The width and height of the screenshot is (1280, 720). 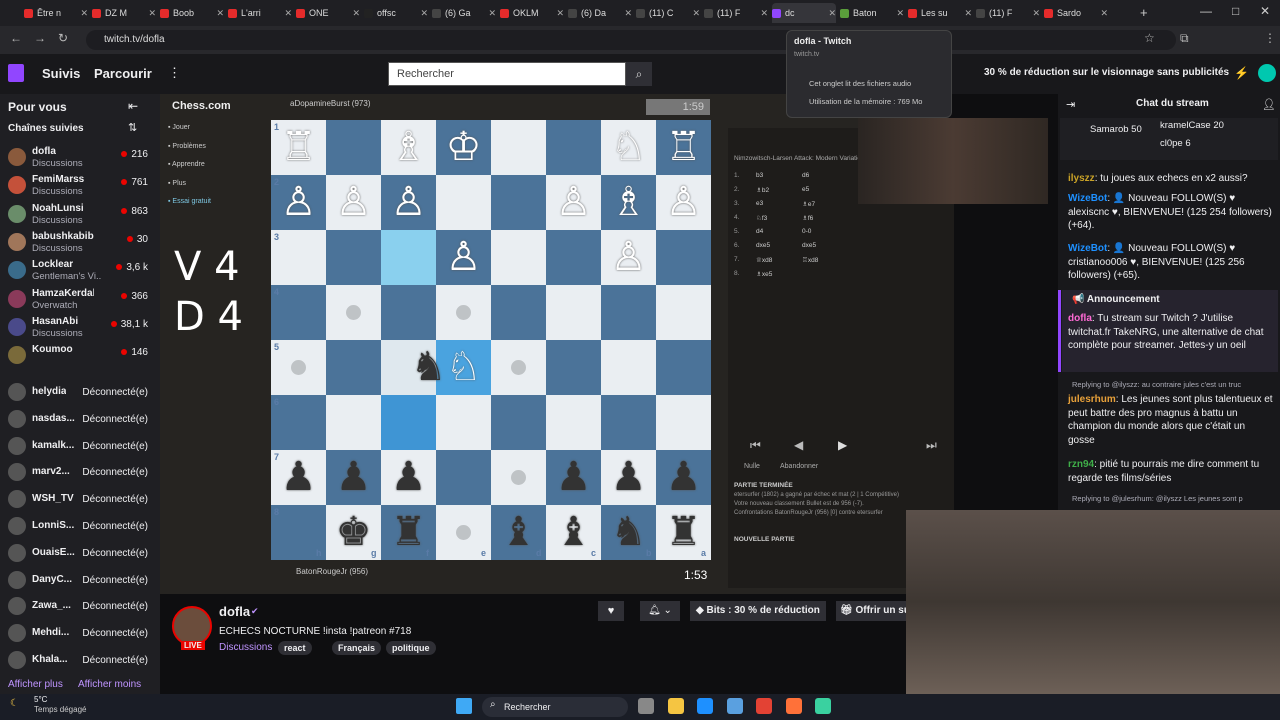 What do you see at coordinates (1235, 11) in the screenshot?
I see `maximize-icon: □` at bounding box center [1235, 11].